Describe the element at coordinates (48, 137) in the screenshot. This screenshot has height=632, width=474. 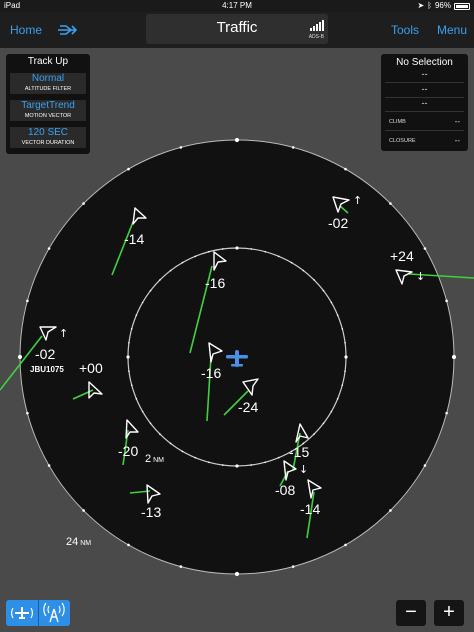
I see `vector-duration-button: 120 SEC VECTOR DURATION` at that location.